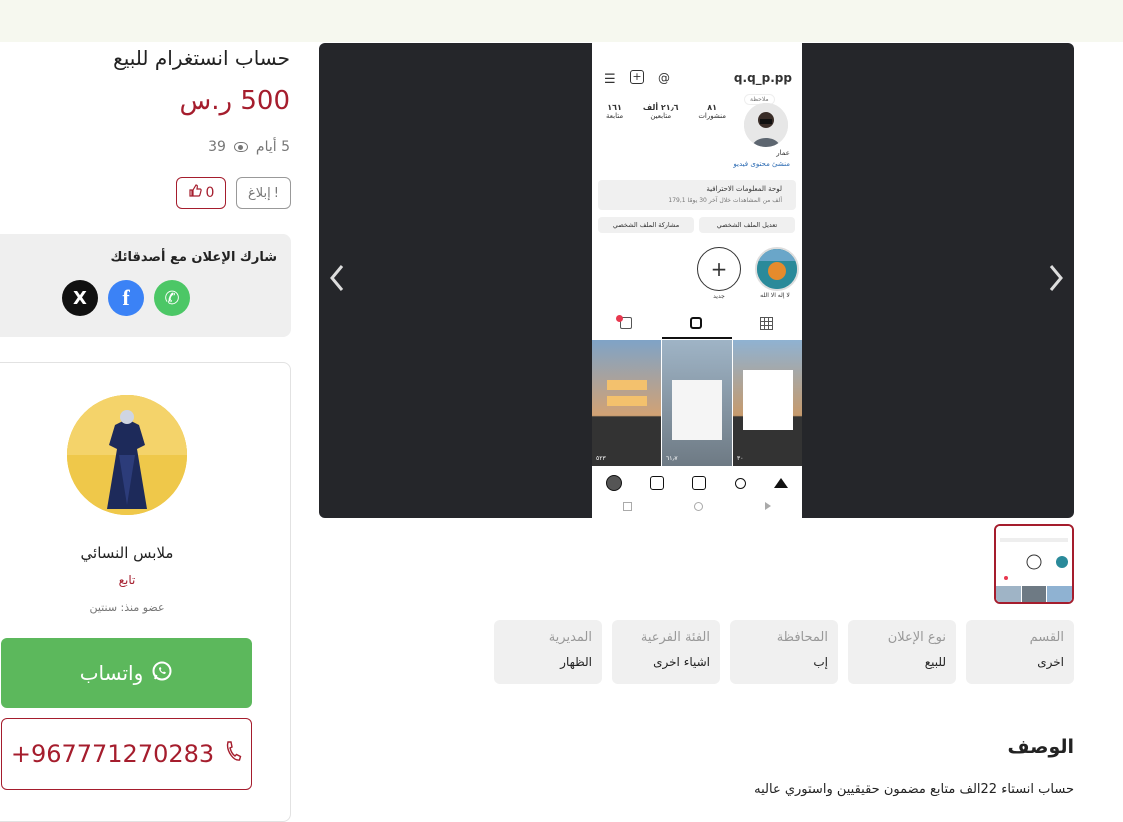  Describe the element at coordinates (766, 323) in the screenshot. I see `grid-tab-icon` at that location.